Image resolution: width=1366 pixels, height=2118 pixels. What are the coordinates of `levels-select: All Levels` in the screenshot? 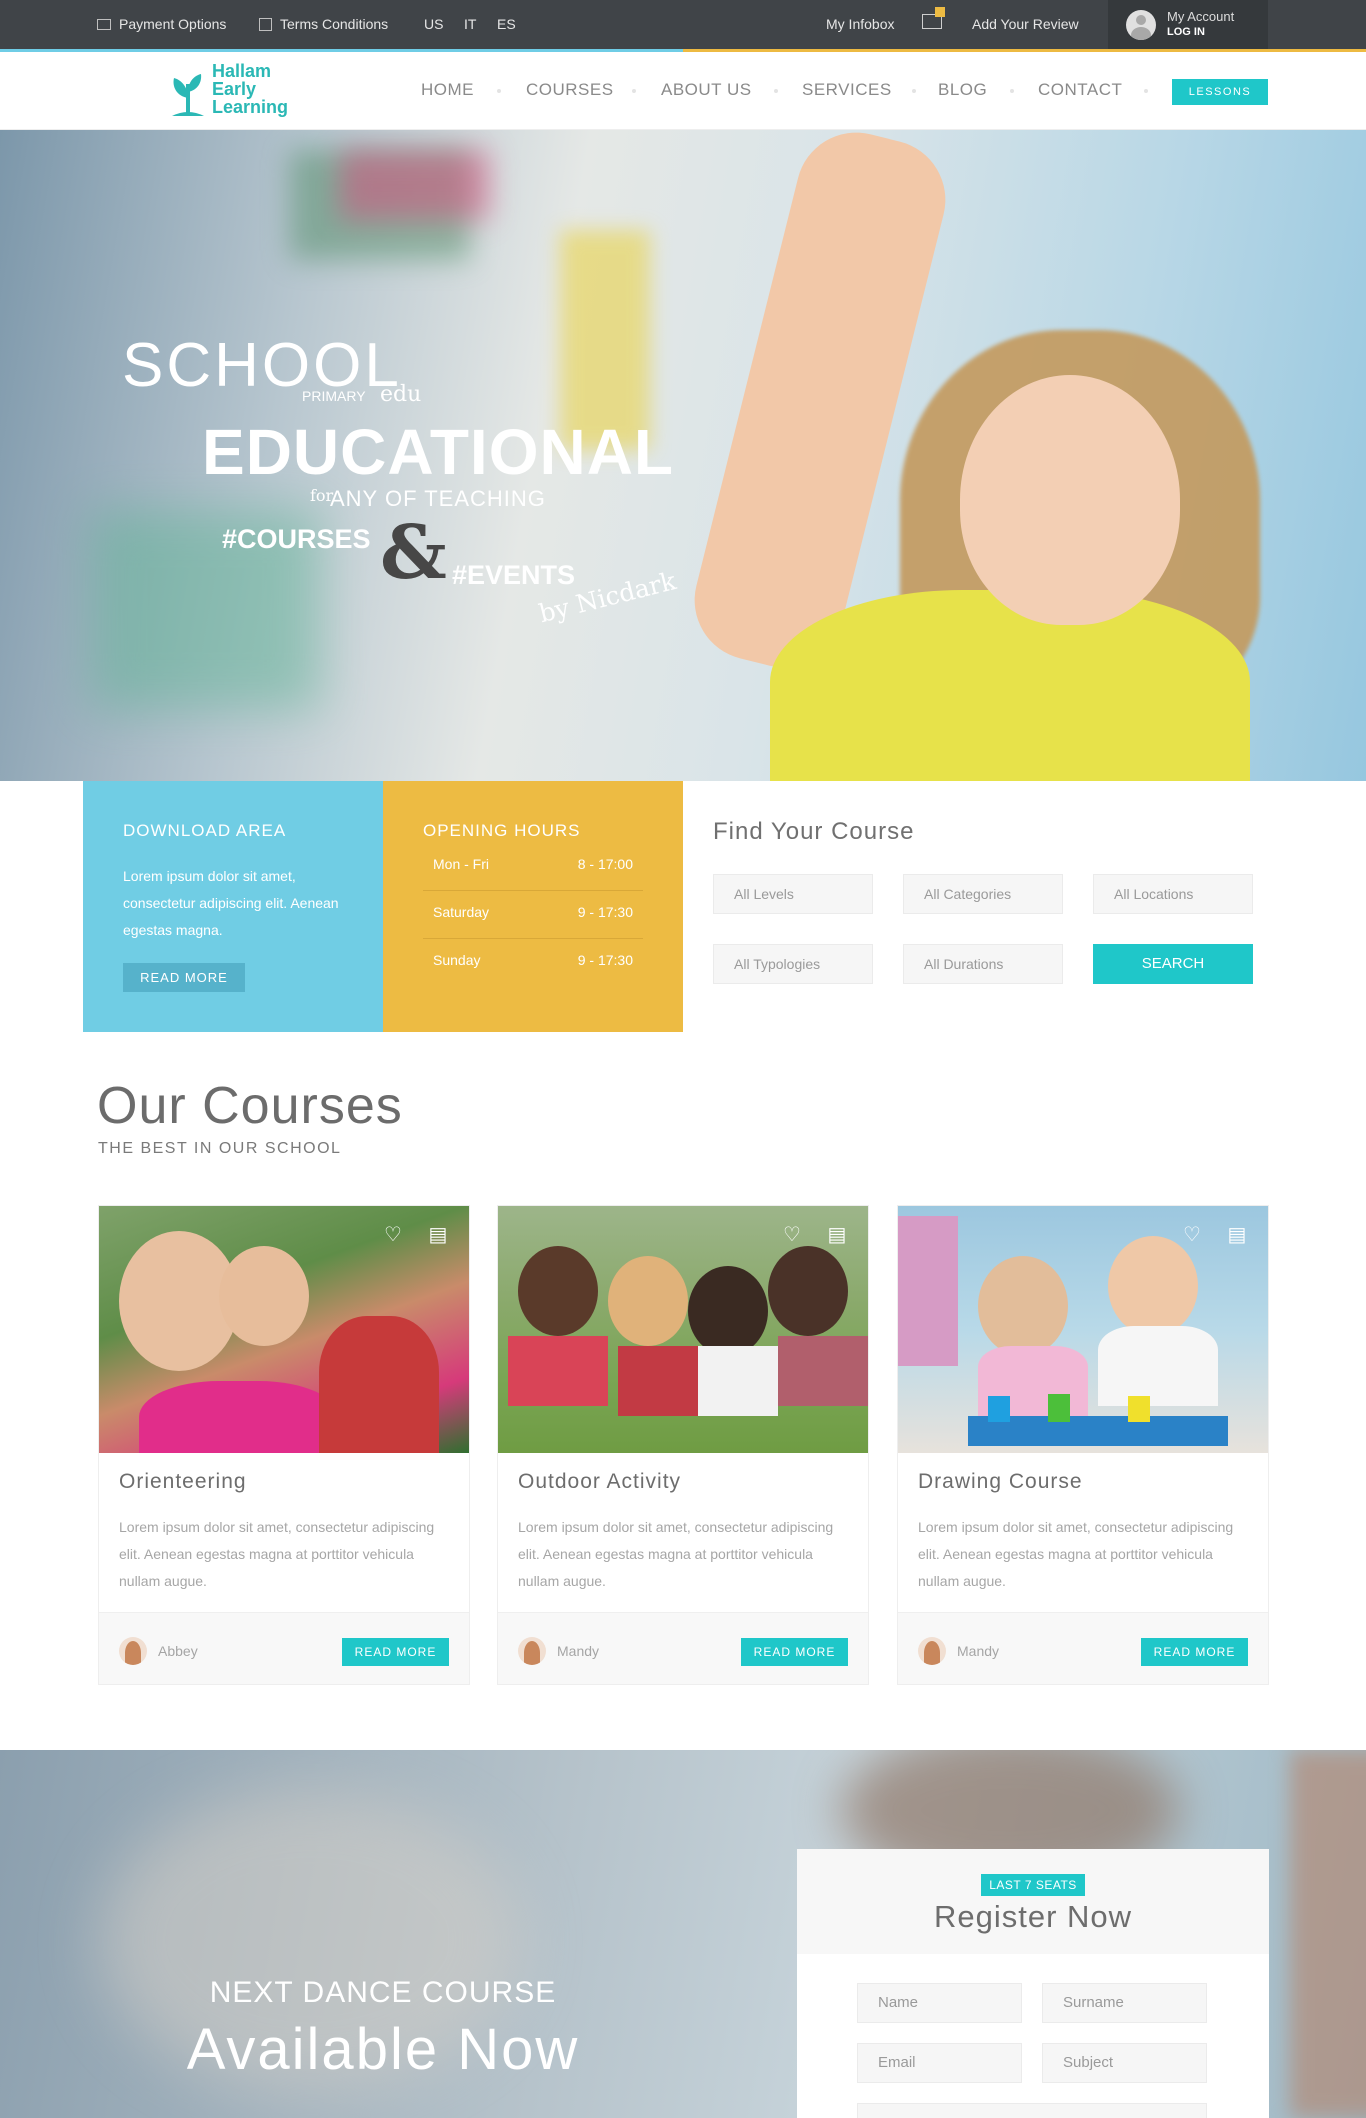 It's located at (793, 894).